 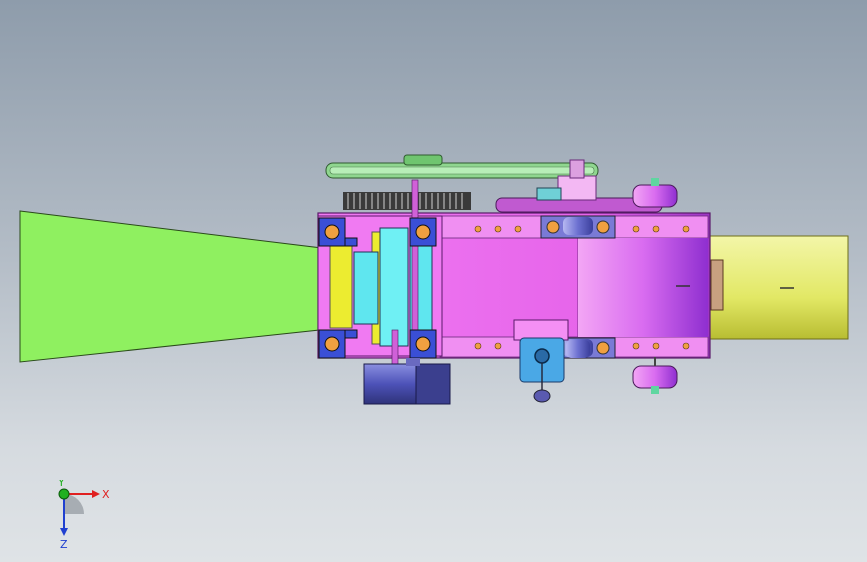 I want to click on bearing-cap-top, so click(x=351, y=242).